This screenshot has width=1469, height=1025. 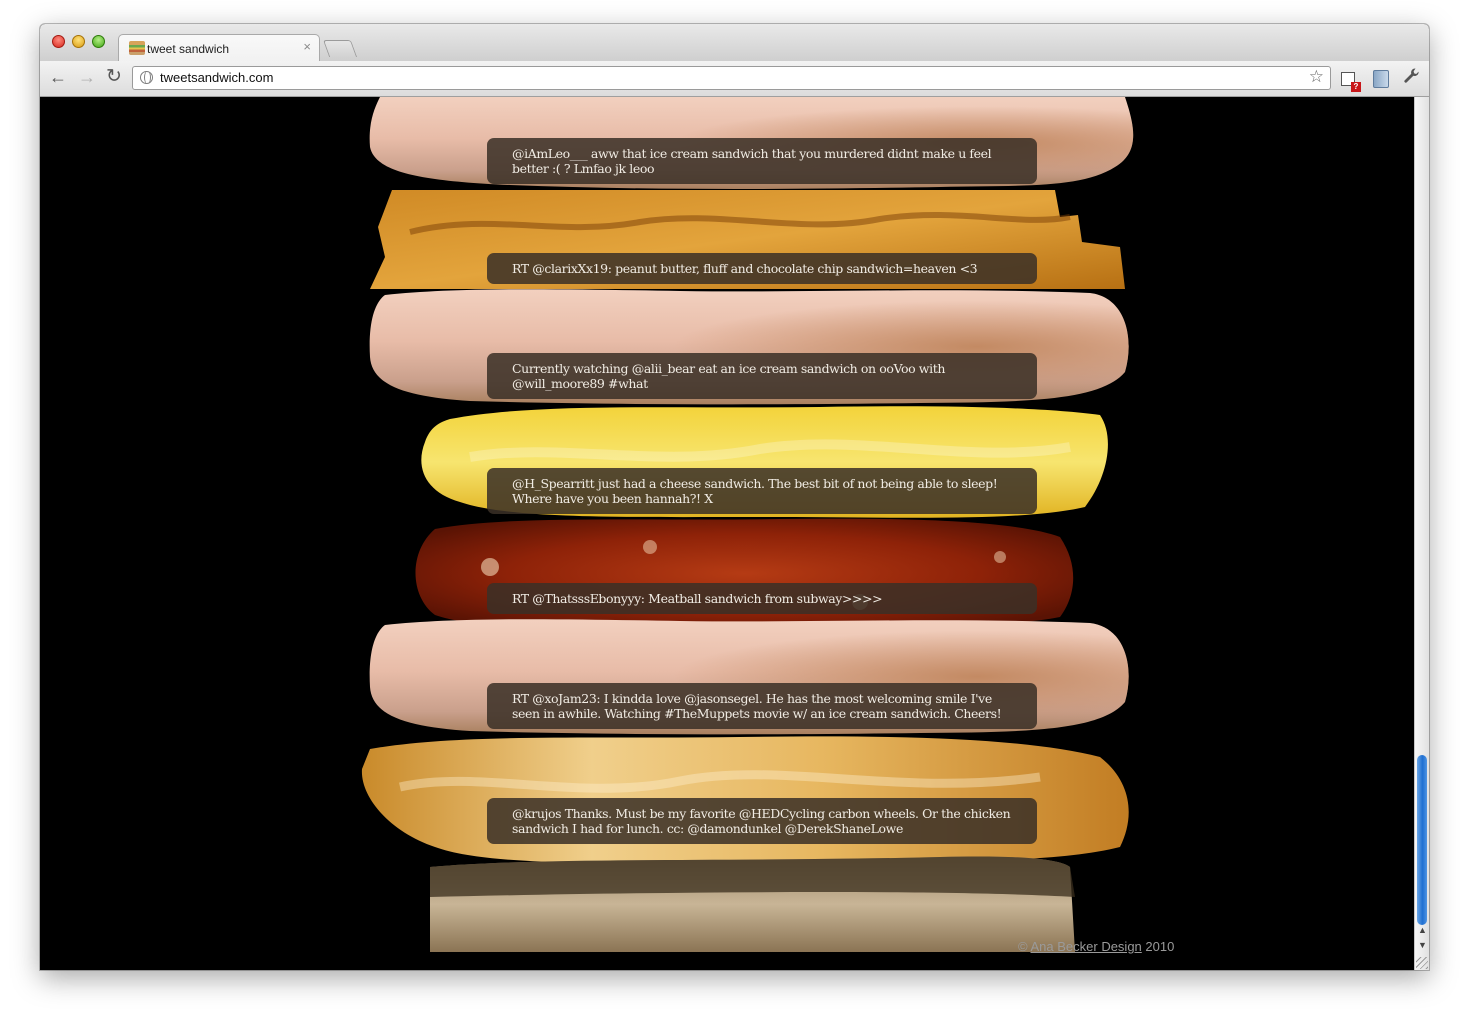 I want to click on sandwich-favicon-icon, so click(x=137, y=48).